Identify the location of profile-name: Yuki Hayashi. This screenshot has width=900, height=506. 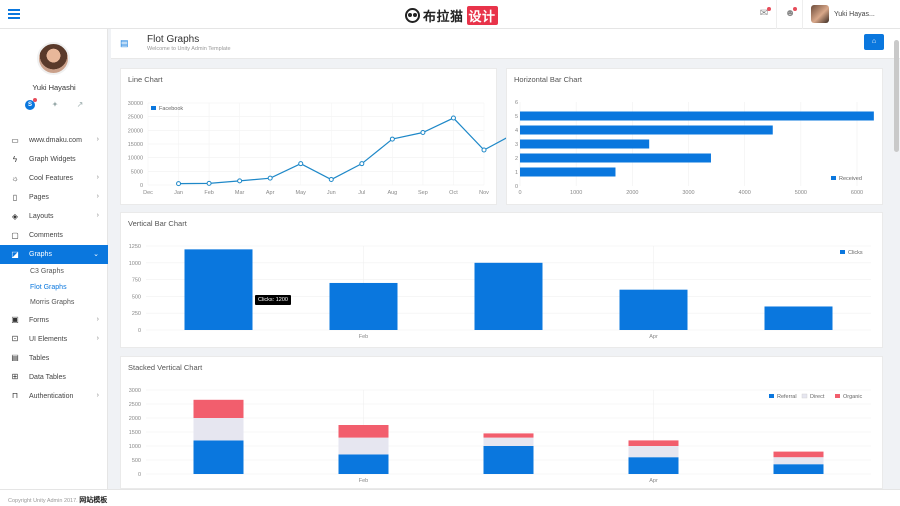
(54, 87).